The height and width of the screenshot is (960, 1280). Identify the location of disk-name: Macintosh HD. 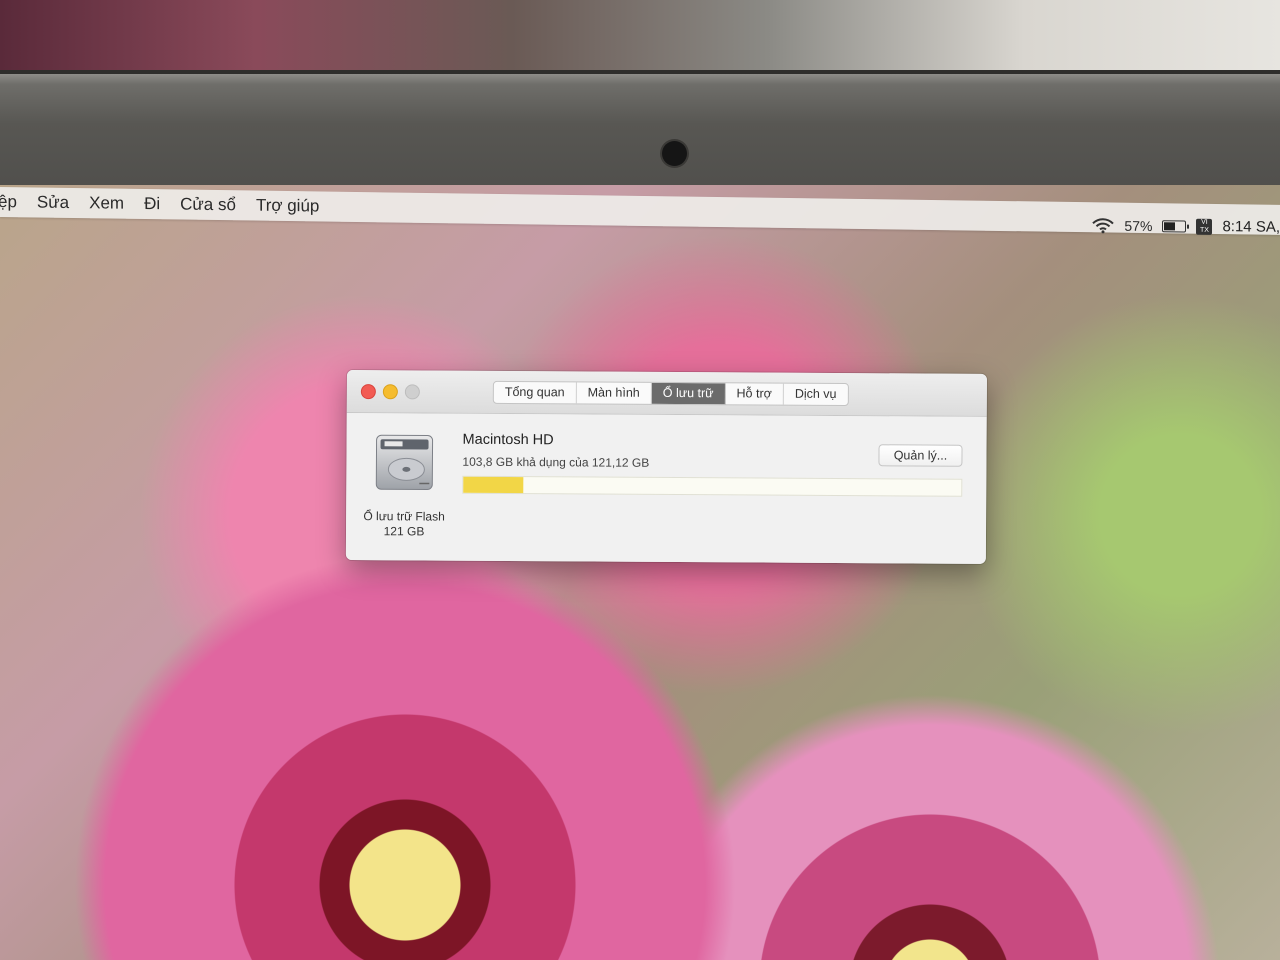
(508, 440).